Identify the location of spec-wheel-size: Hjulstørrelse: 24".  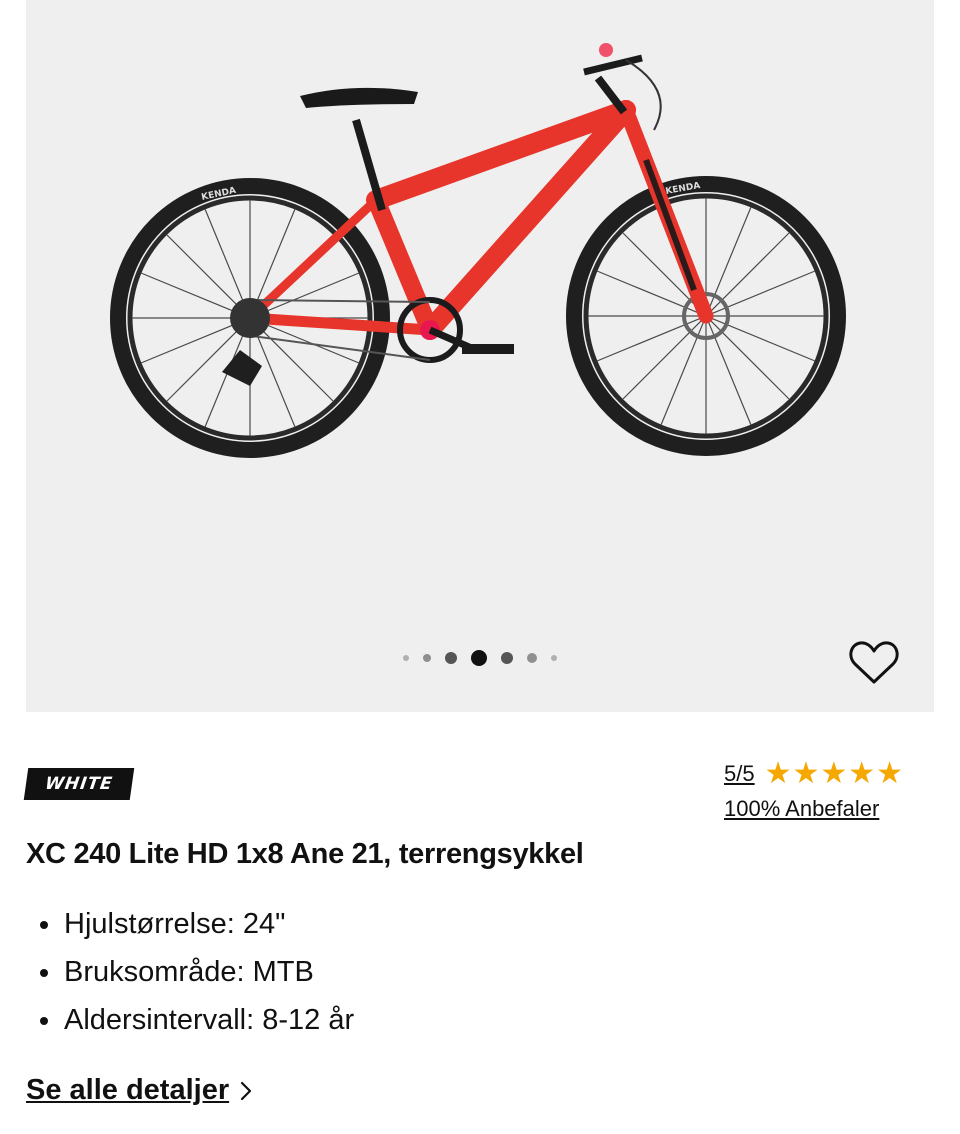
(190, 924).